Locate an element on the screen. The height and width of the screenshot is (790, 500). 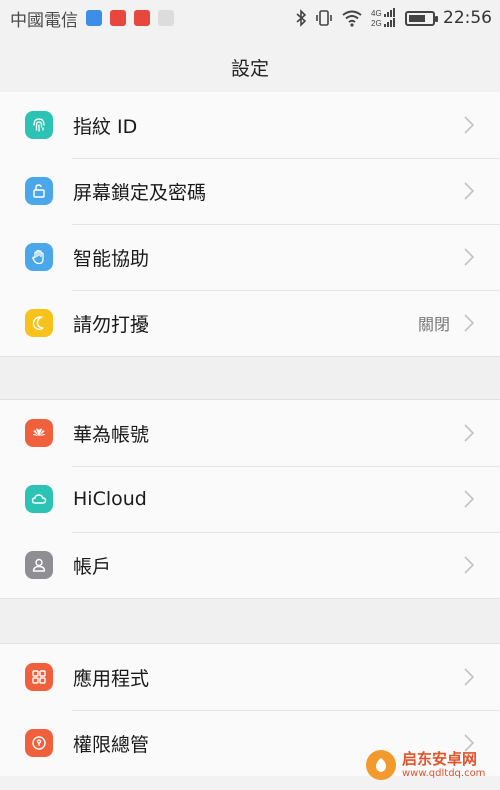
status-bar: 中國電信 4G 2G 22:56 is located at coordinates (250, 18).